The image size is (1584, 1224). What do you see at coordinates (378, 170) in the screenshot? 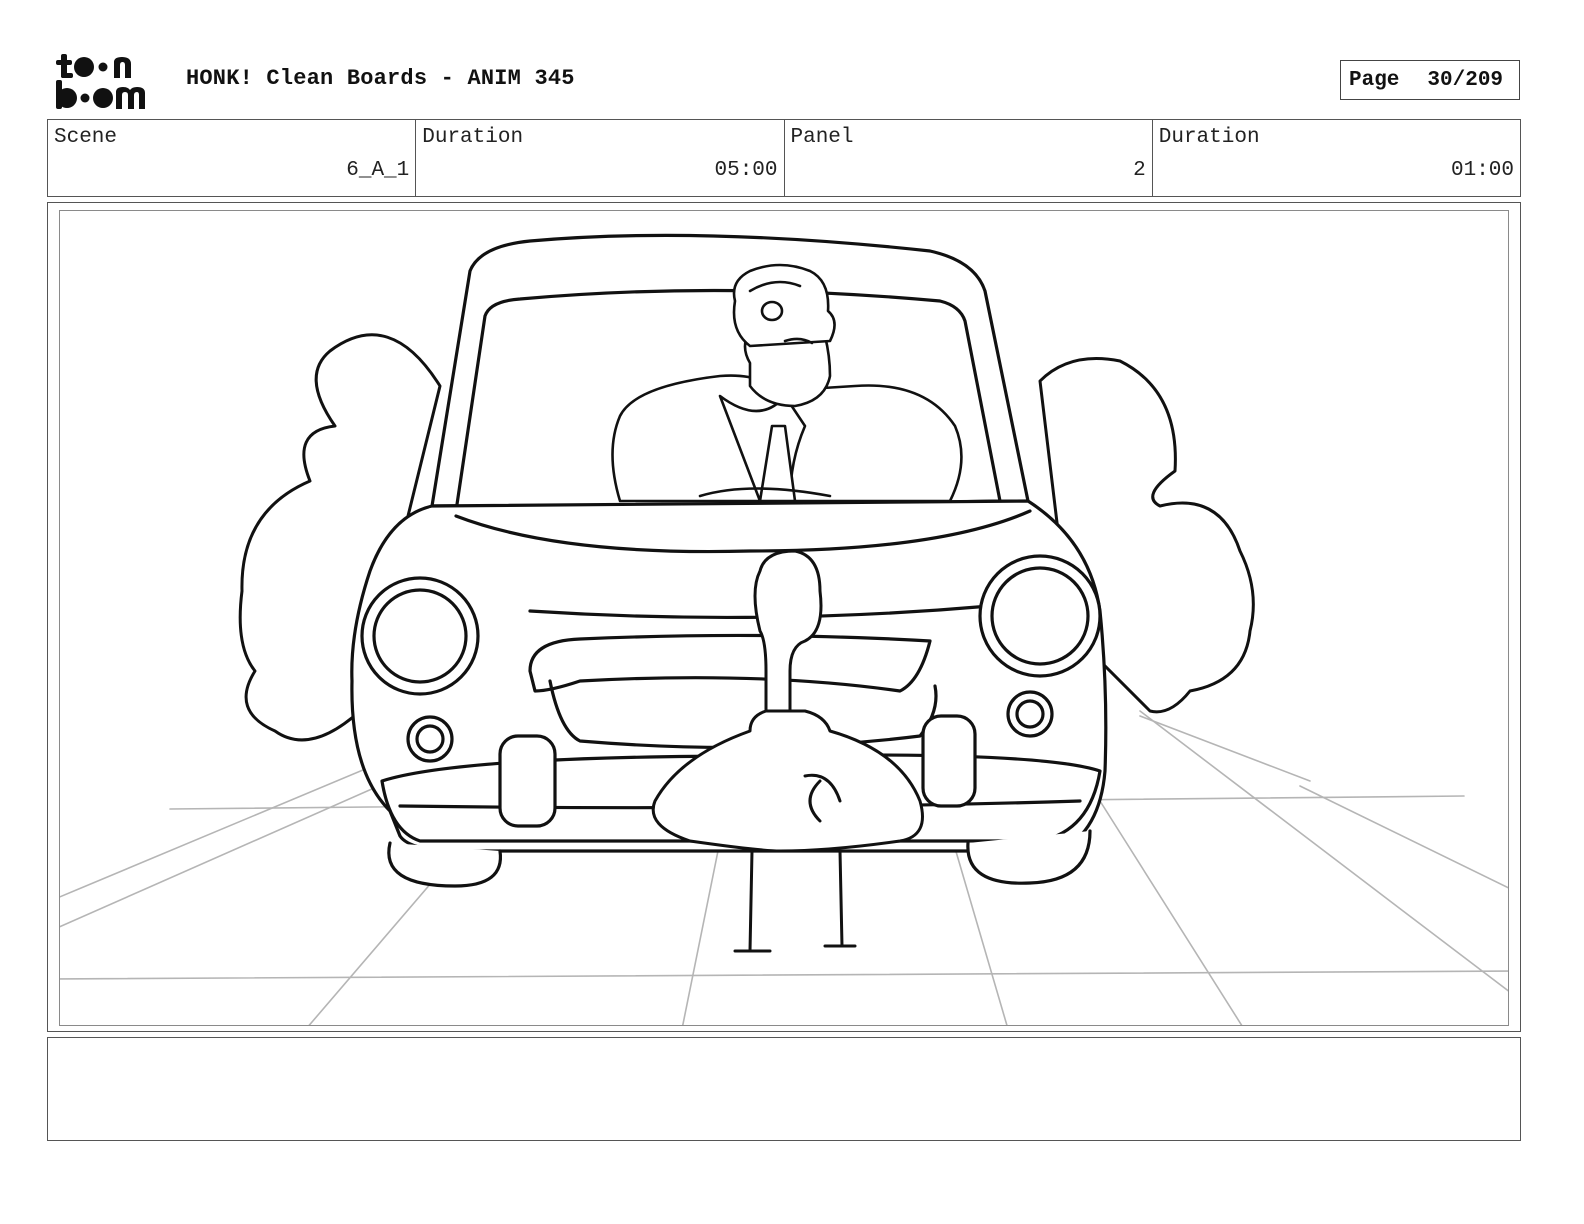
I see `scene-value: 6_A_1` at bounding box center [378, 170].